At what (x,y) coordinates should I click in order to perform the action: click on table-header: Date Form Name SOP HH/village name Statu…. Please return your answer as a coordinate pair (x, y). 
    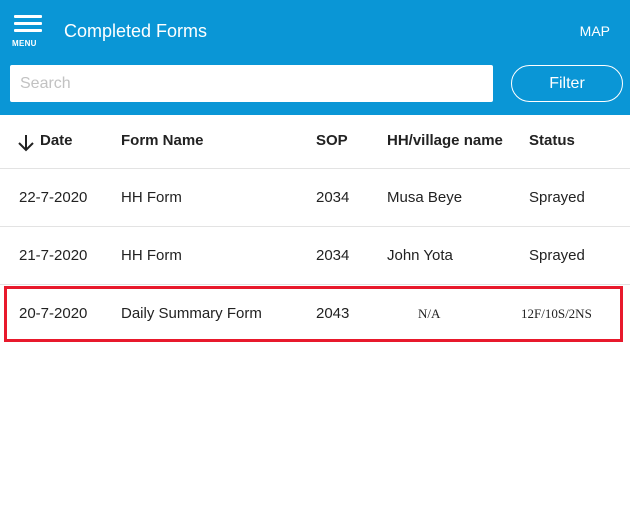
    Looking at the image, I should click on (315, 142).